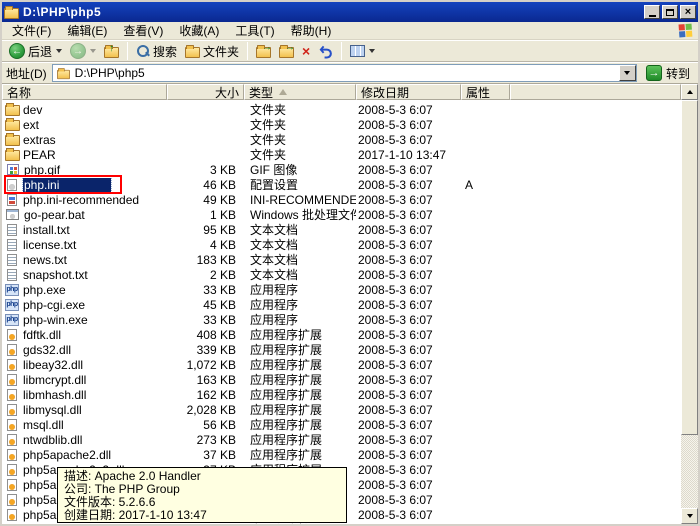 The width and height of the screenshot is (700, 526). Describe the element at coordinates (54, 304) in the screenshot. I see `file-name: php-cgi.exe` at that location.